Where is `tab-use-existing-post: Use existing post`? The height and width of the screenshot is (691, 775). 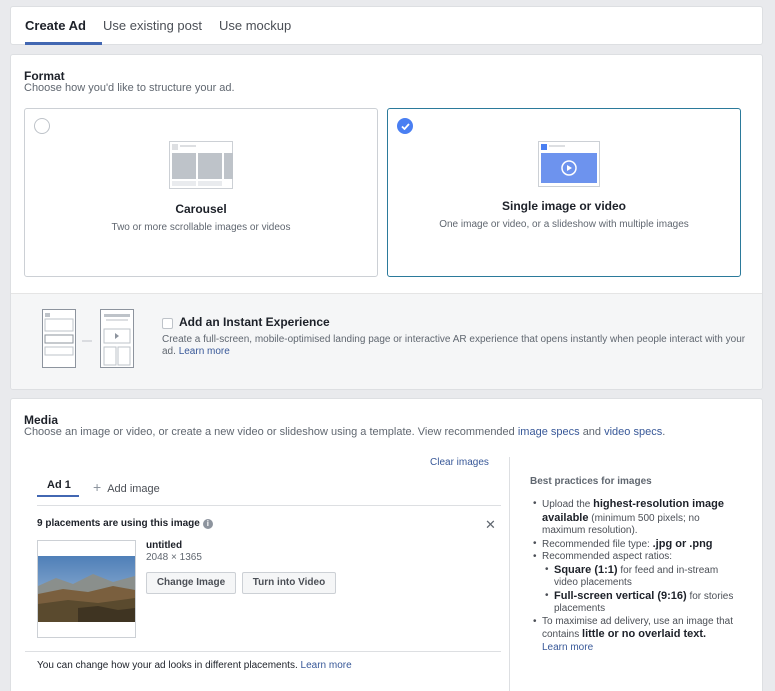
tab-use-existing-post: Use existing post is located at coordinates (152, 25).